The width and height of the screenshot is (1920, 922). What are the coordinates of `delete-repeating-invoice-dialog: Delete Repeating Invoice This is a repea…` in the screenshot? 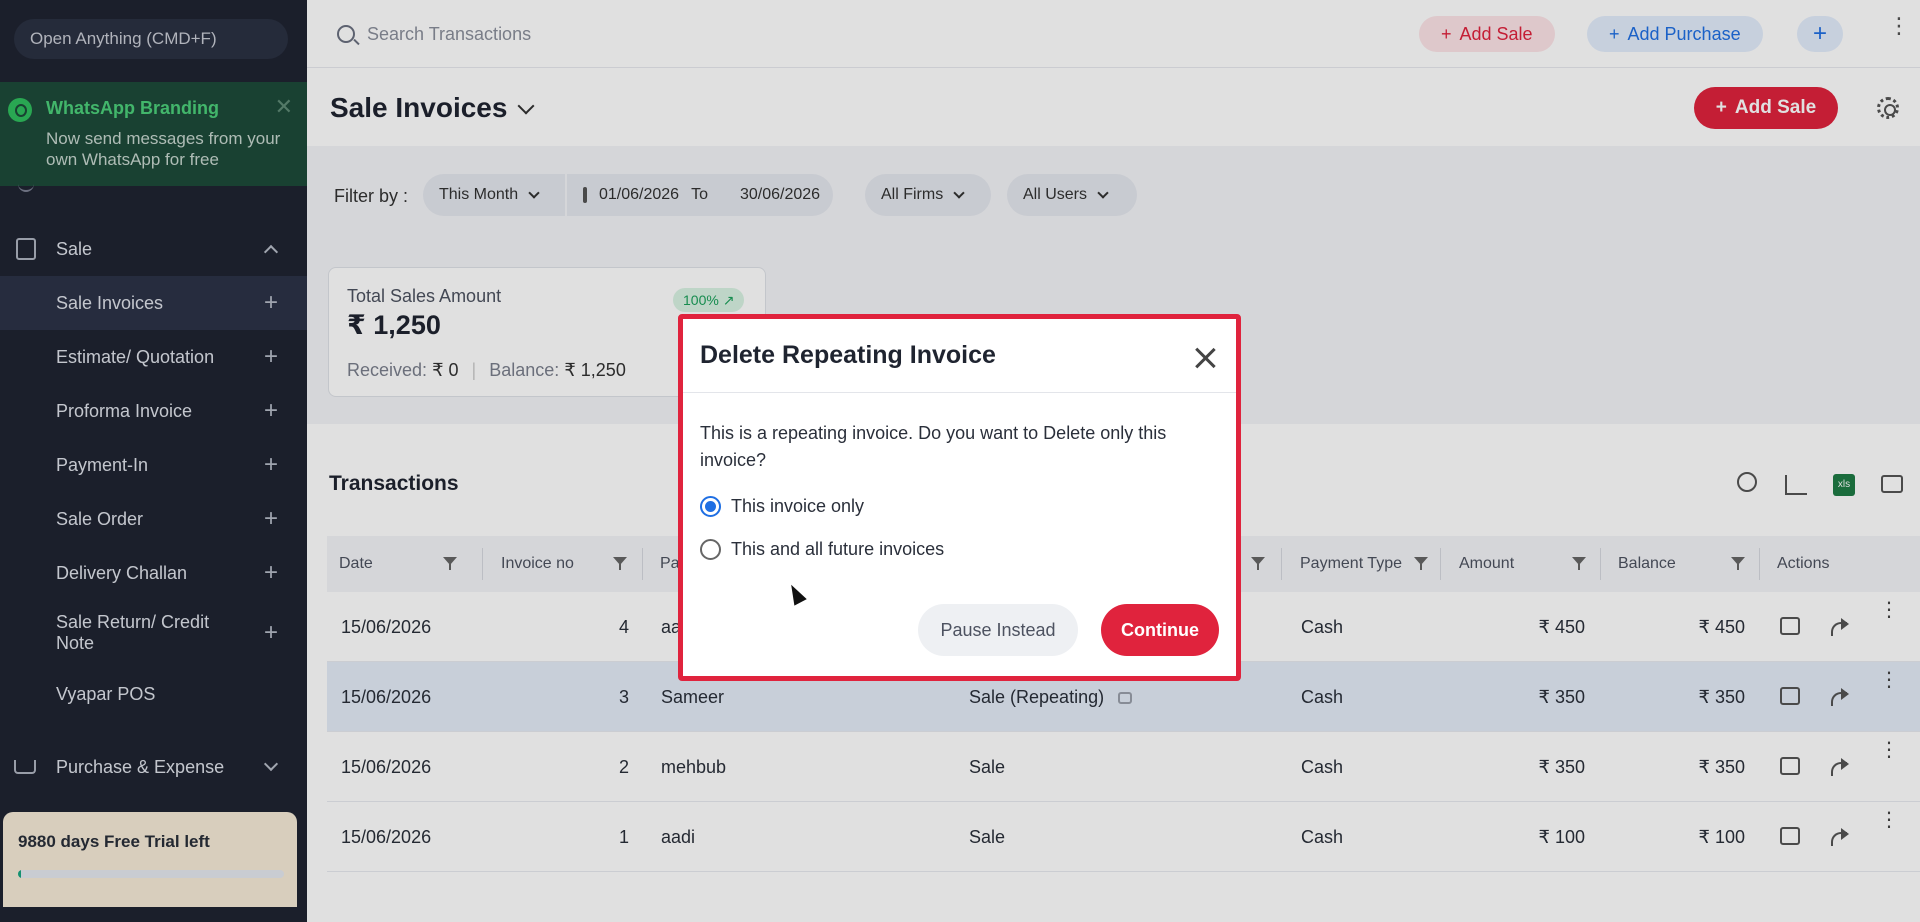 It's located at (959, 497).